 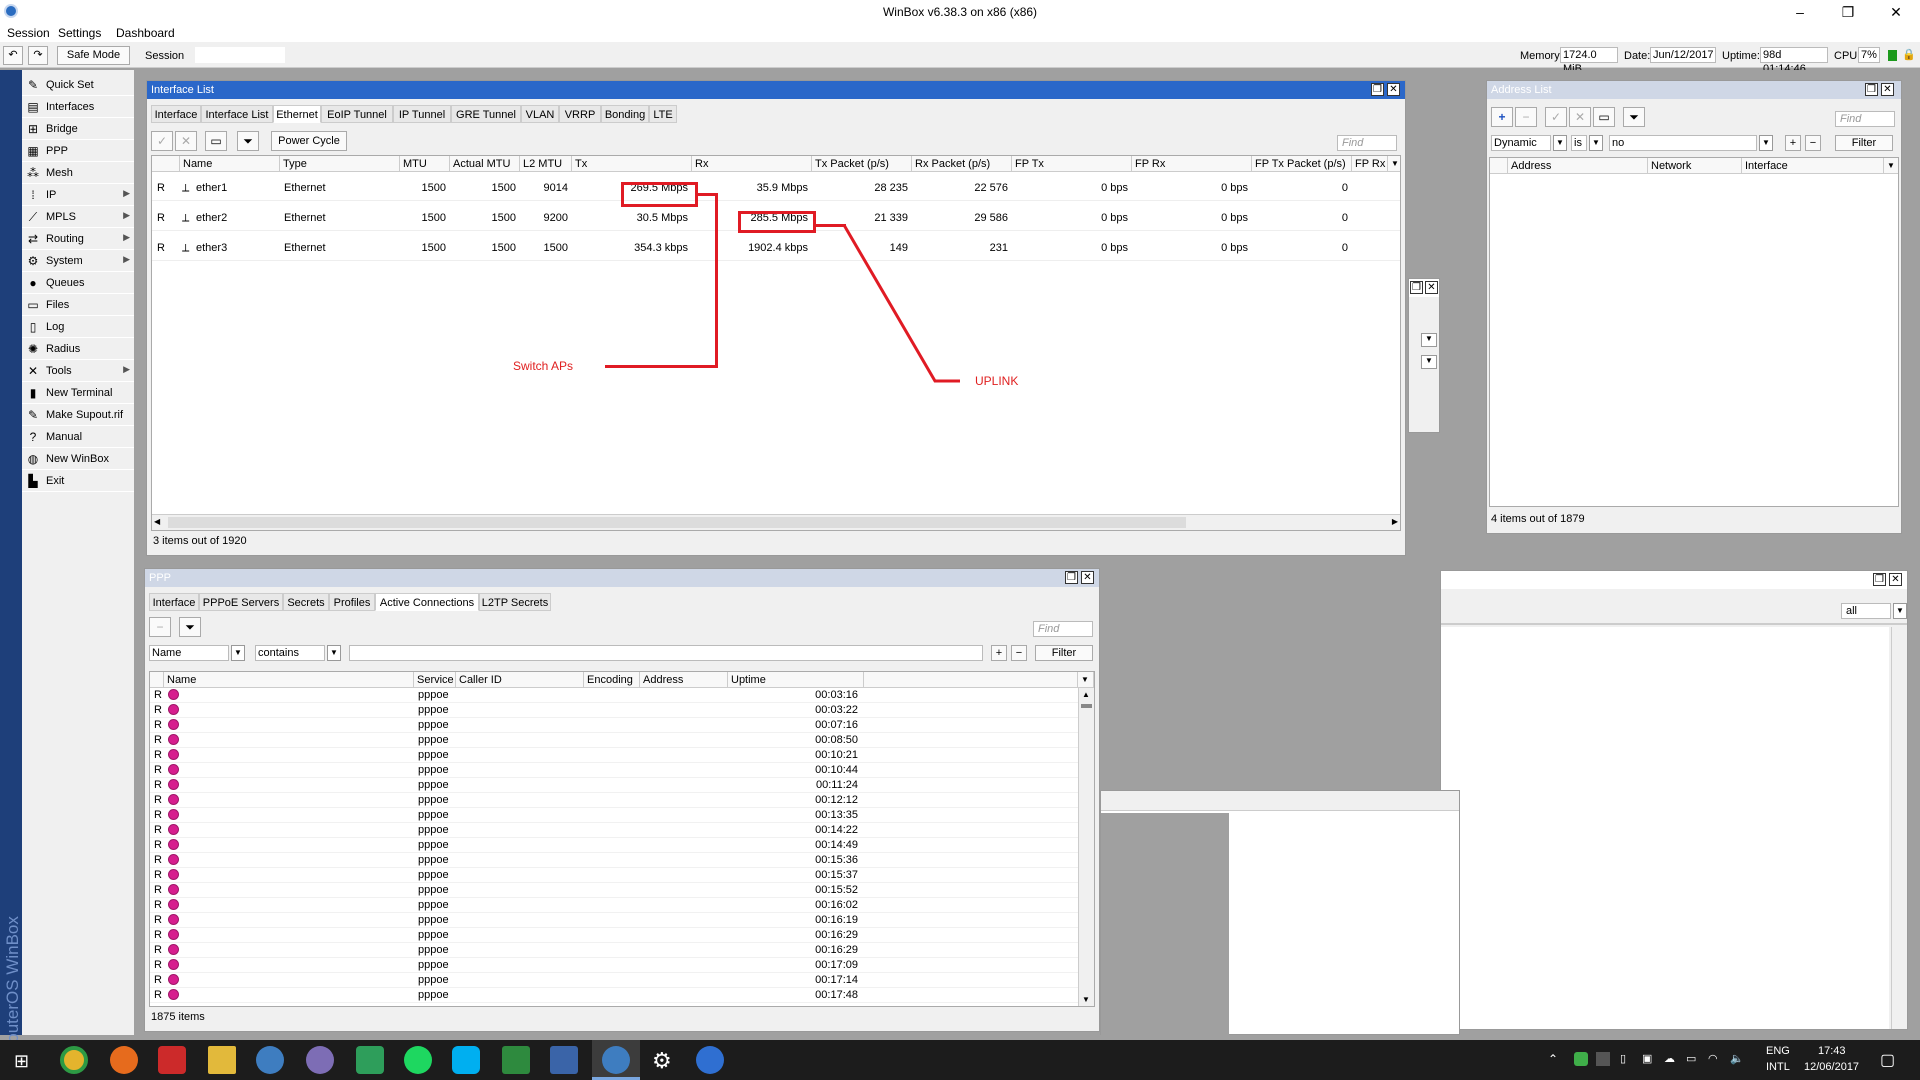 I want to click on col-header: Actual MTU, so click(x=485, y=164).